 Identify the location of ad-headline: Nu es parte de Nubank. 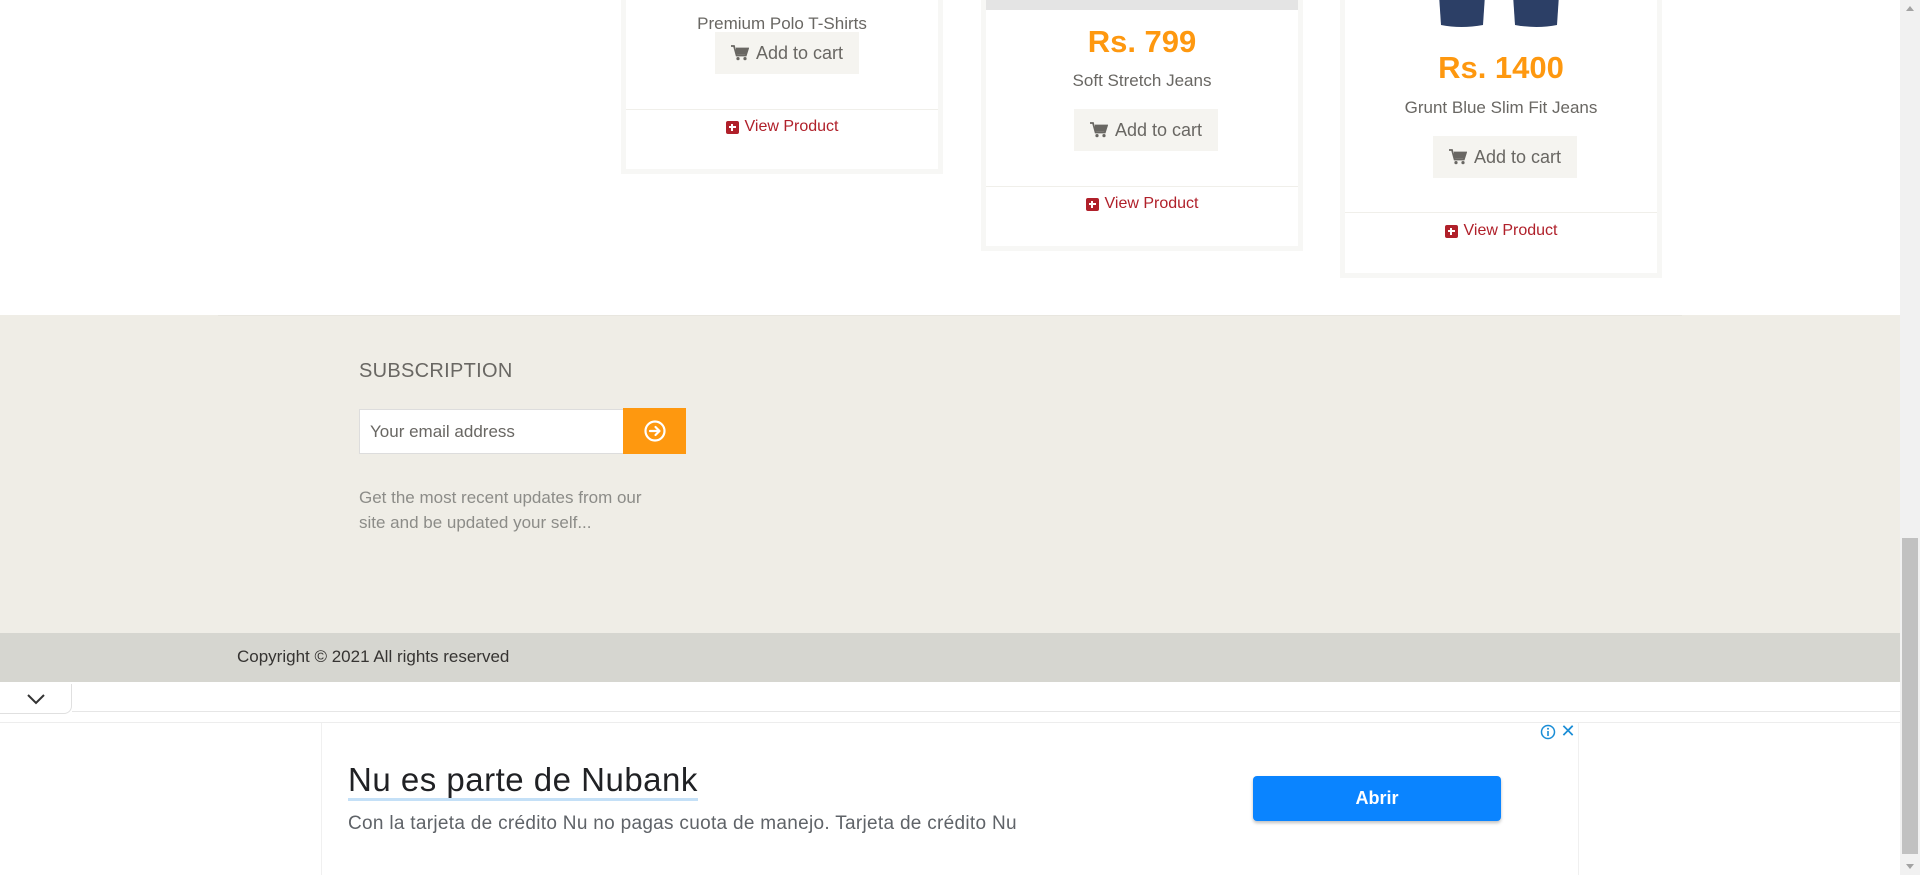
(523, 781).